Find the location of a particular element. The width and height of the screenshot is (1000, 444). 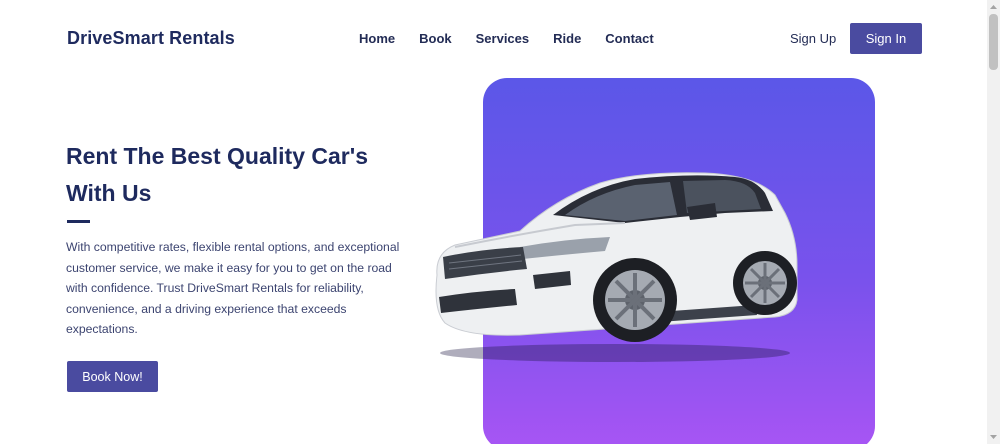

book-now-button: Book Now! is located at coordinates (112, 376).